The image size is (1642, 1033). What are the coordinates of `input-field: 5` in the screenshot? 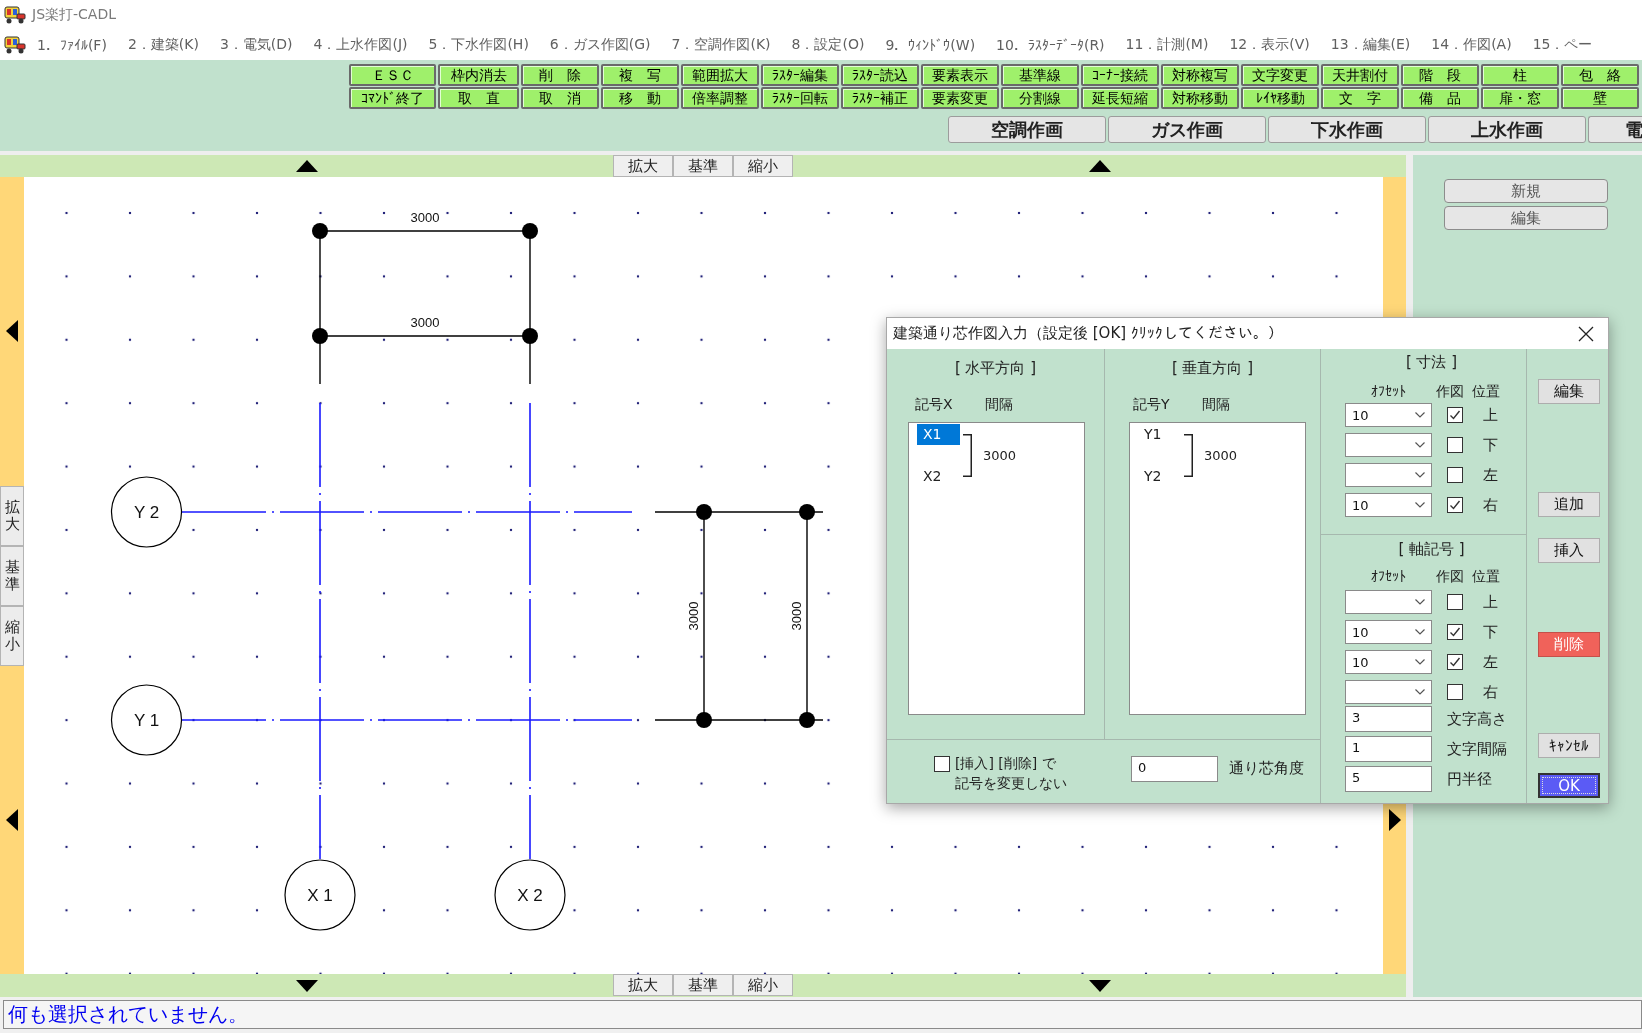 It's located at (1388, 779).